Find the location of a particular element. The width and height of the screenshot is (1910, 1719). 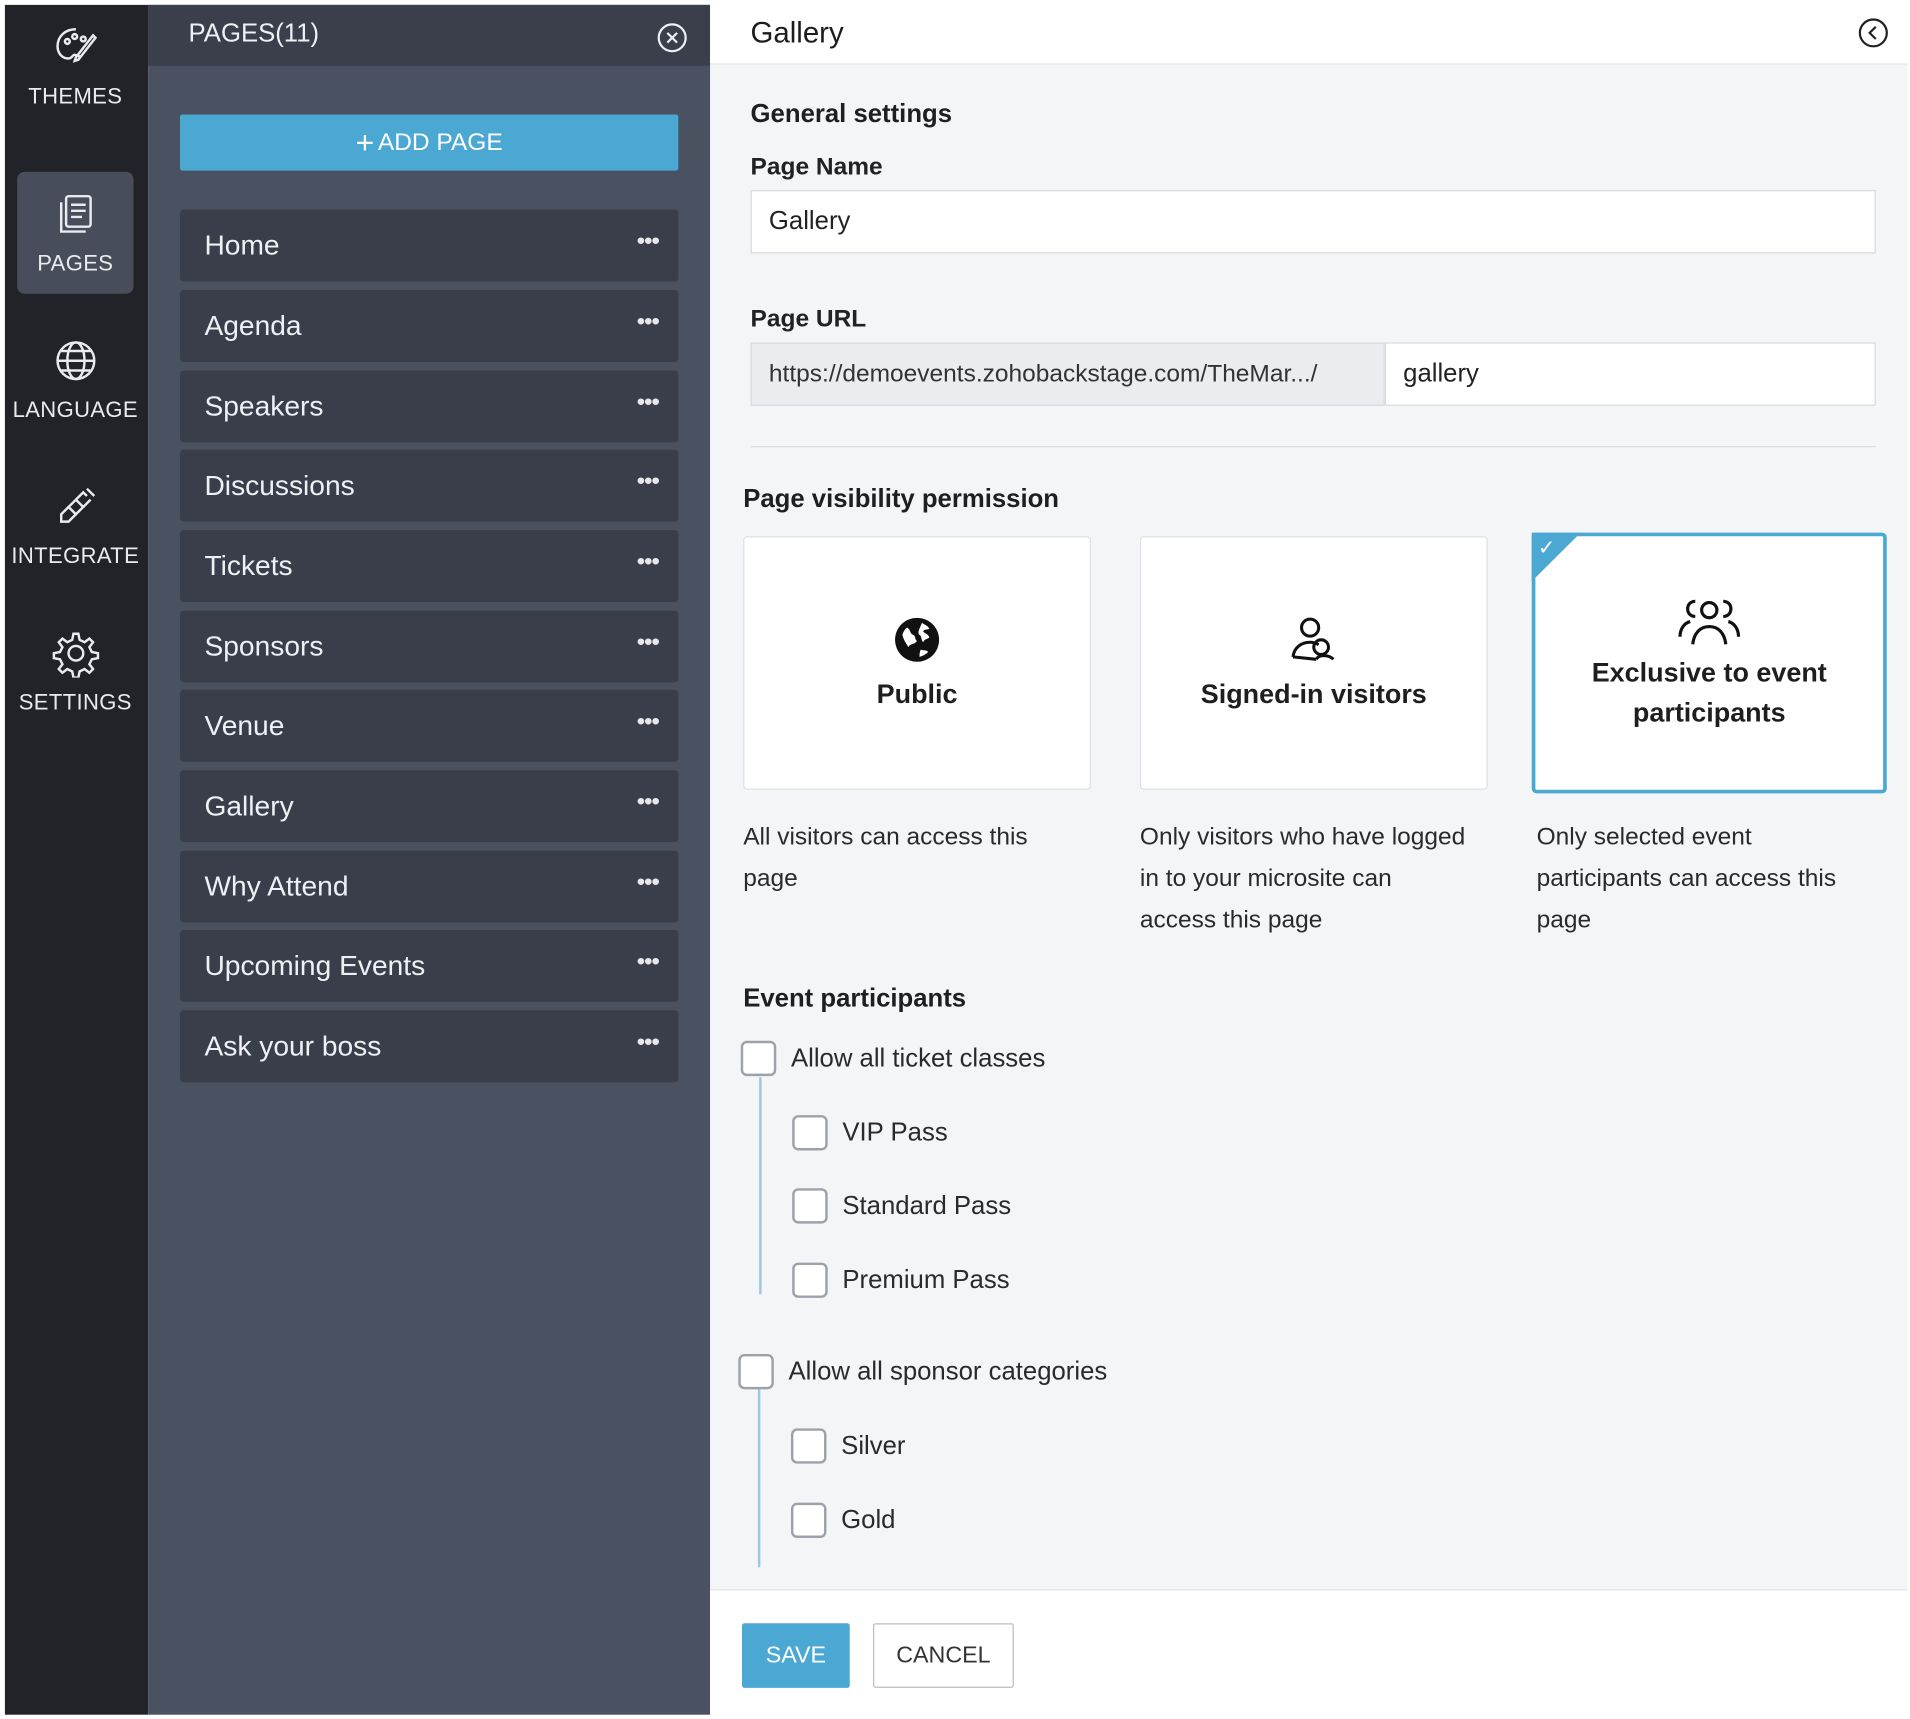

page-item-gallery: Gallery ••• is located at coordinates (429, 806).